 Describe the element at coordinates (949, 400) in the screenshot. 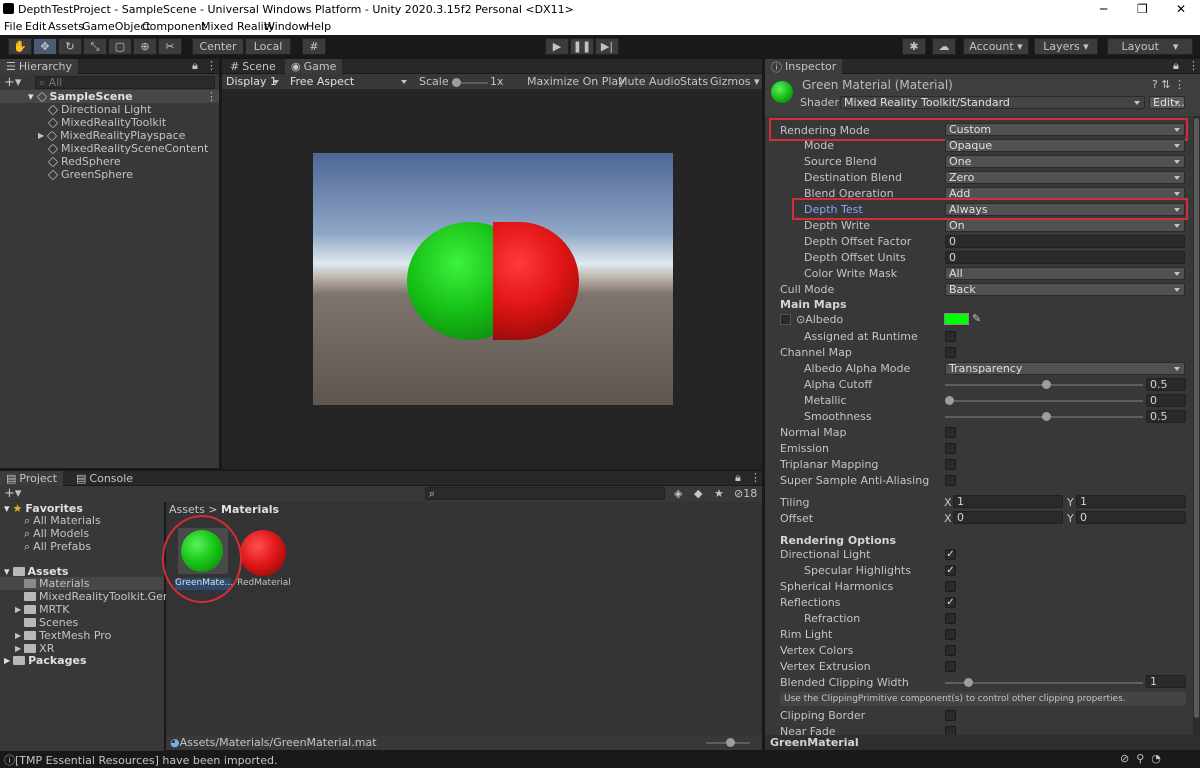

I see `metallic-slider-knob` at that location.